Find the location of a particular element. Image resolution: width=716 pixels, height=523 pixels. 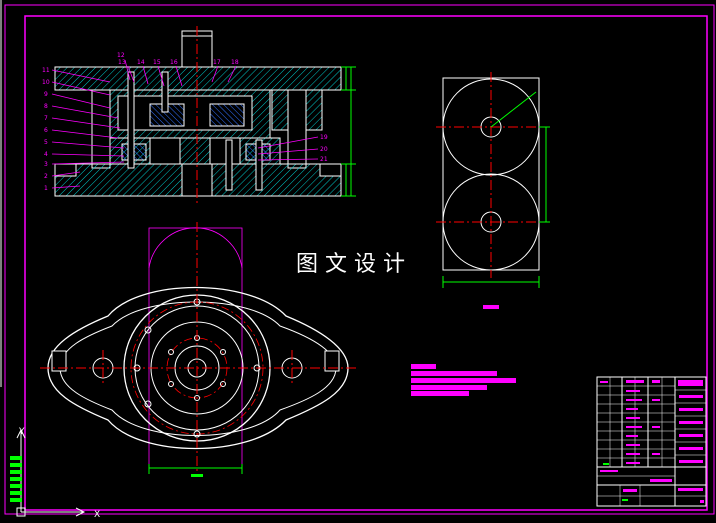

radius-leader is located at coordinates (513, 109).